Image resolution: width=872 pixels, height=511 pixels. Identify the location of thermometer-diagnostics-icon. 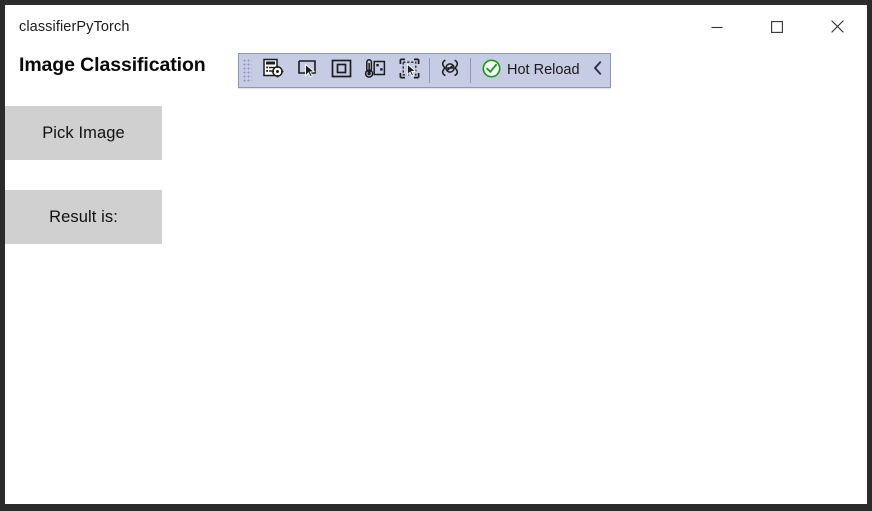
(375, 71).